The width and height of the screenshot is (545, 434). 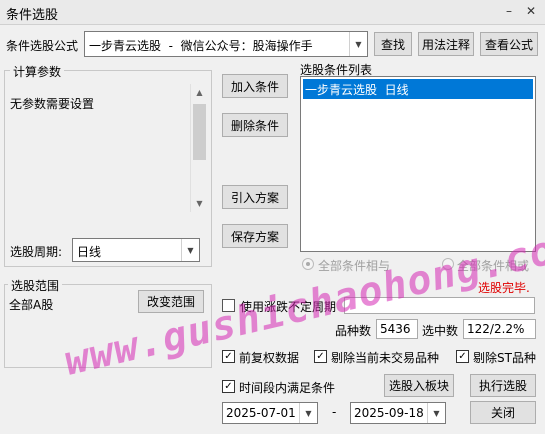 What do you see at coordinates (353, 331) in the screenshot?
I see `count-label: 品种数` at bounding box center [353, 331].